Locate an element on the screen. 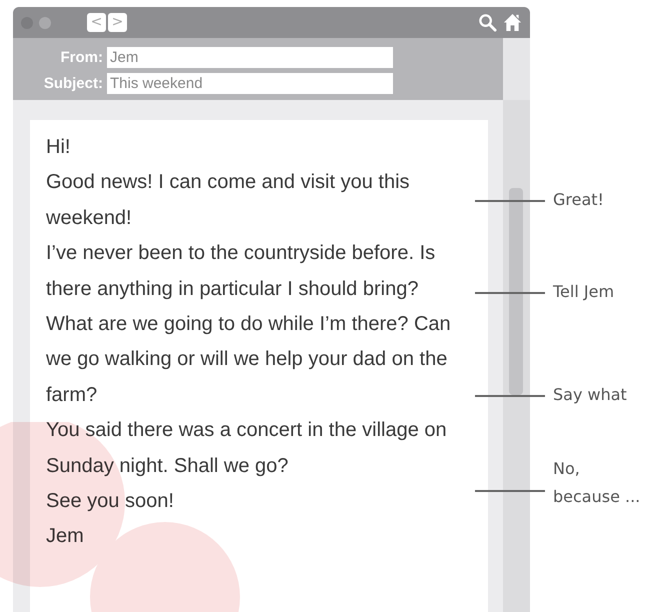 This screenshot has height=612, width=669. message-paragraph: I’ve never been to the countryside before. Is there anything in particular I should bring? is located at coordinates (241, 271).